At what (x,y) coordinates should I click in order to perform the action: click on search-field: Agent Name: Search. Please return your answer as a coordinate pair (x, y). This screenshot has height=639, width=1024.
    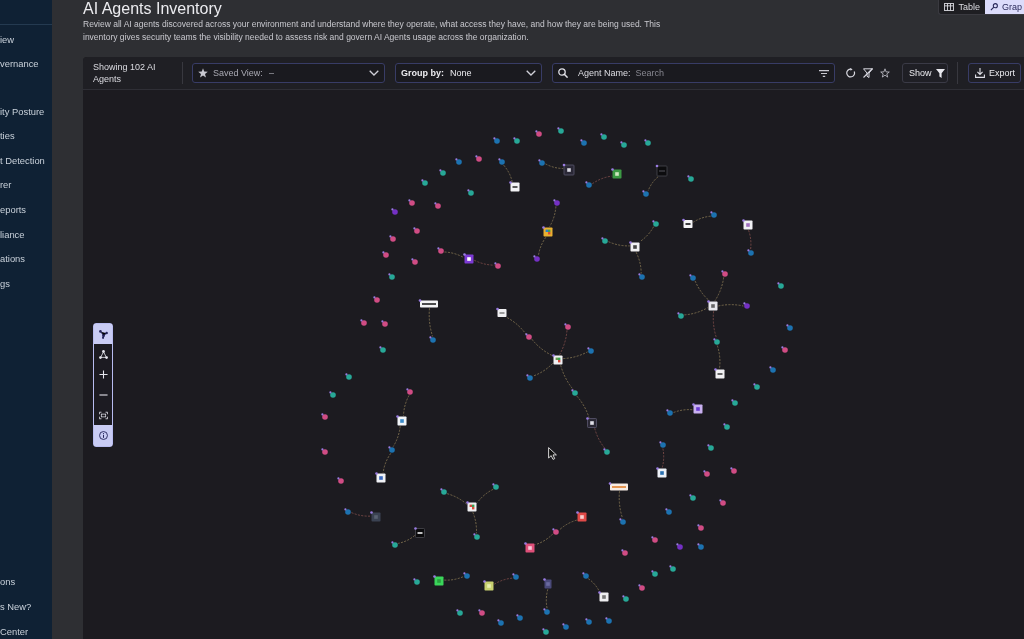
    Looking at the image, I should click on (693, 73).